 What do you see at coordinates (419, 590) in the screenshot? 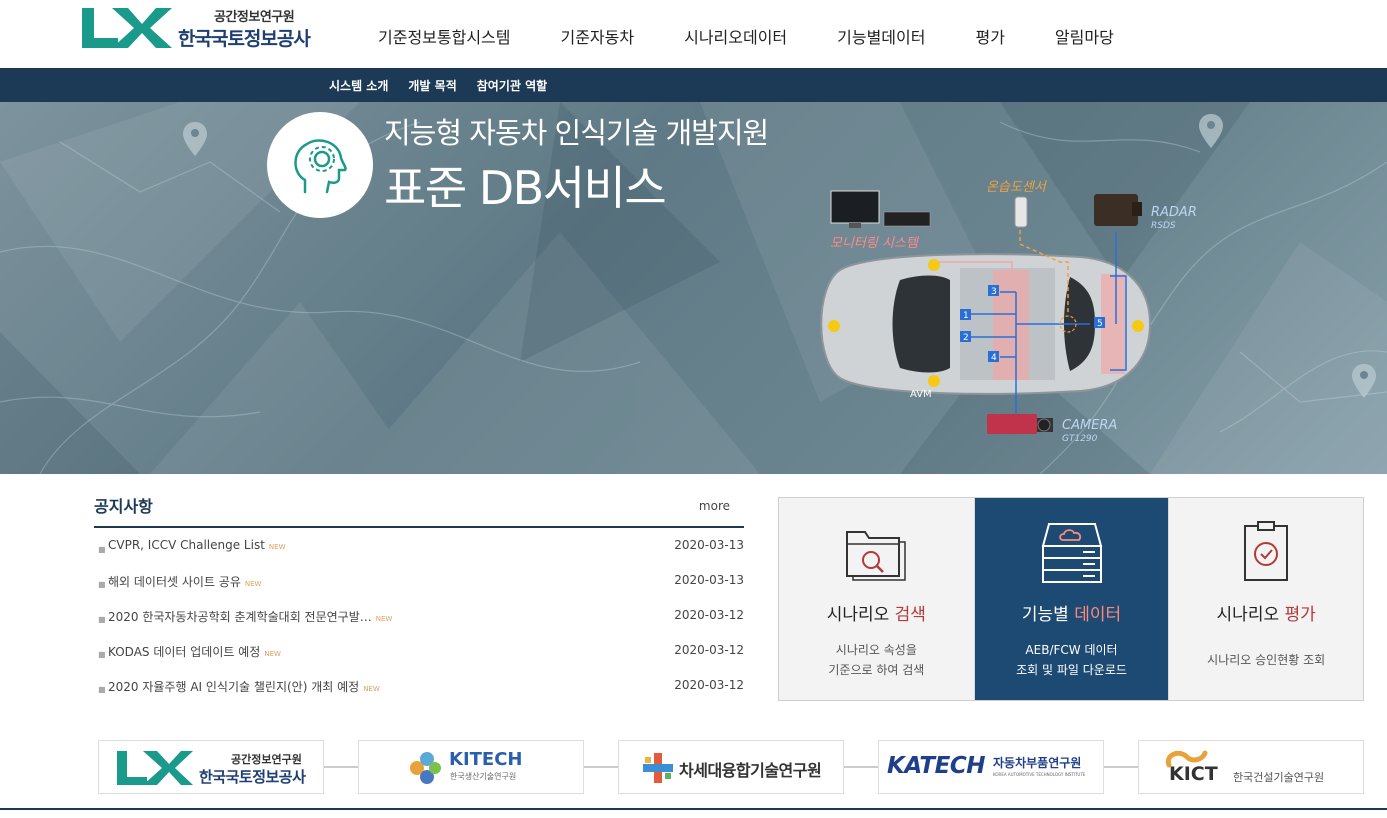
I see `notice-item: ■ 해외 데이터셋 사이트 공유 NEW 2020-03-13` at bounding box center [419, 590].